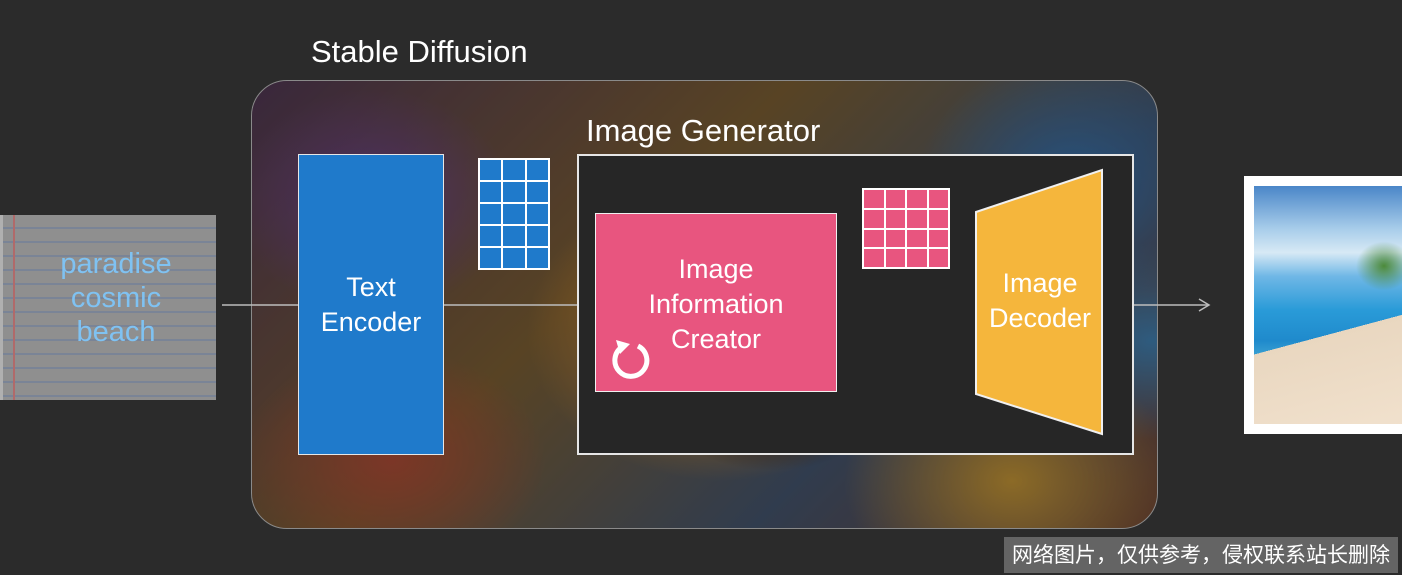  I want to click on generated-beach-image, so click(1328, 305).